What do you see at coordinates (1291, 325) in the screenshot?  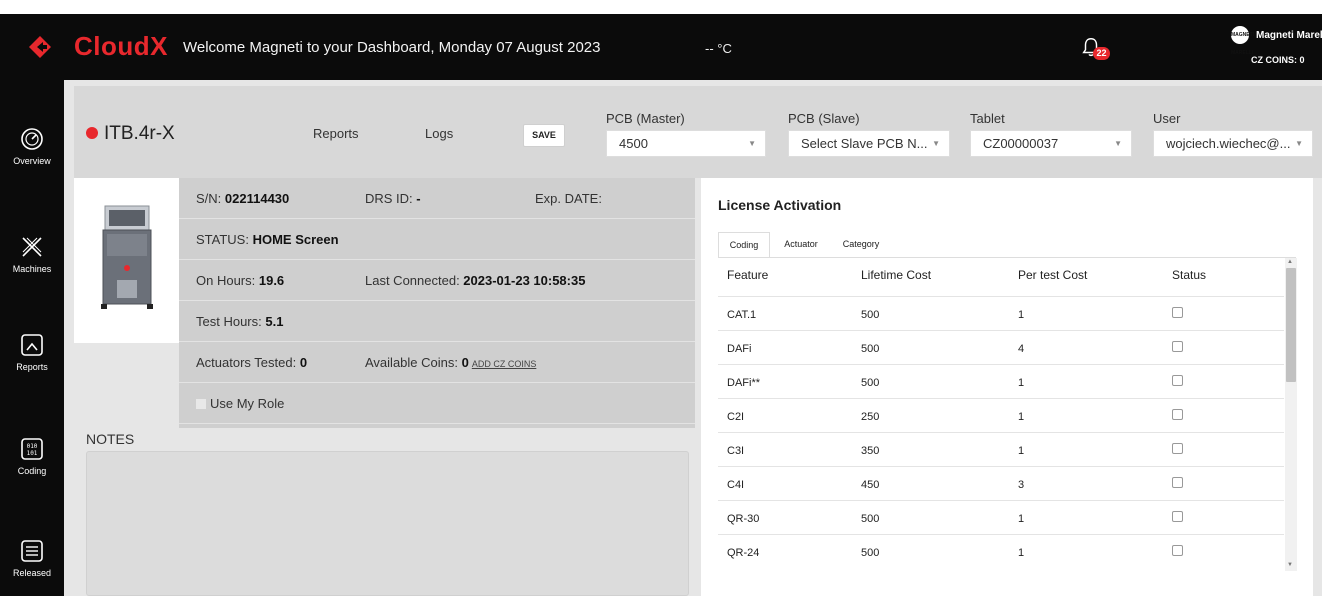 I see `scrollbar-thumb` at bounding box center [1291, 325].